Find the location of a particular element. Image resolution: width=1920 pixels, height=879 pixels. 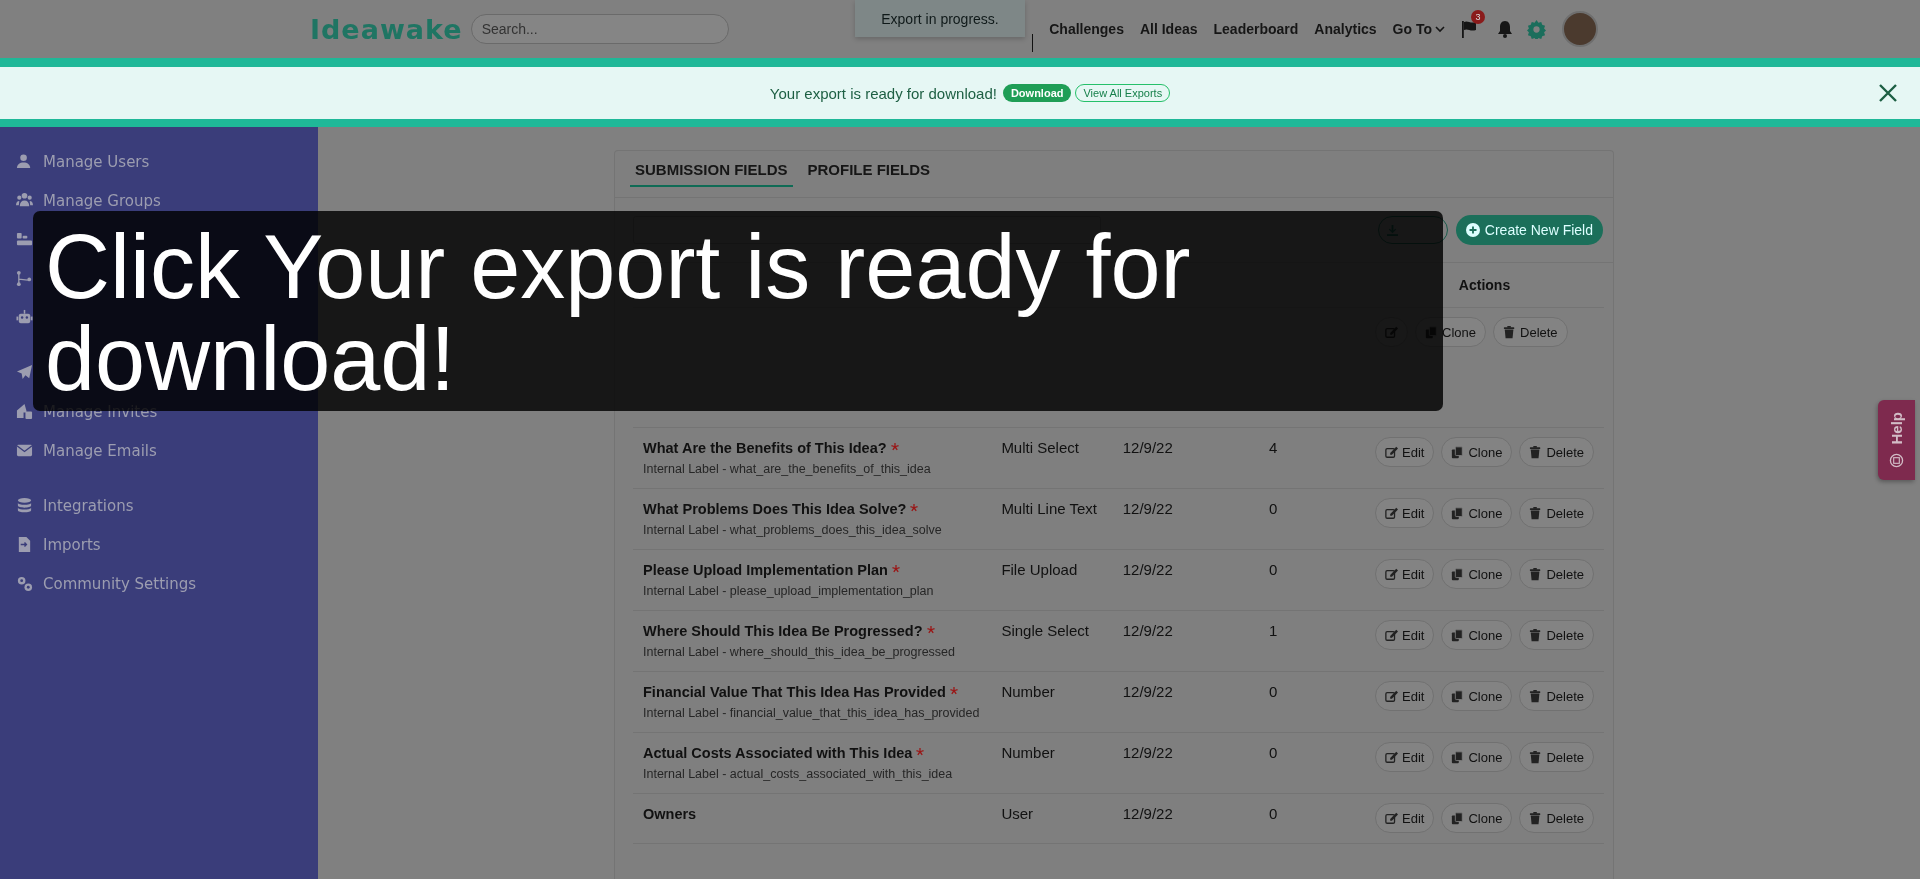

branch-icon is located at coordinates (24, 278).